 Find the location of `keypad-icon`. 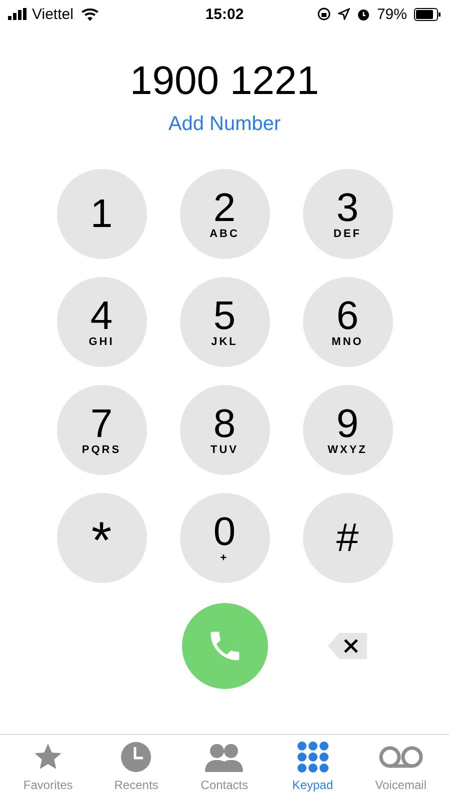

keypad-icon is located at coordinates (312, 757).